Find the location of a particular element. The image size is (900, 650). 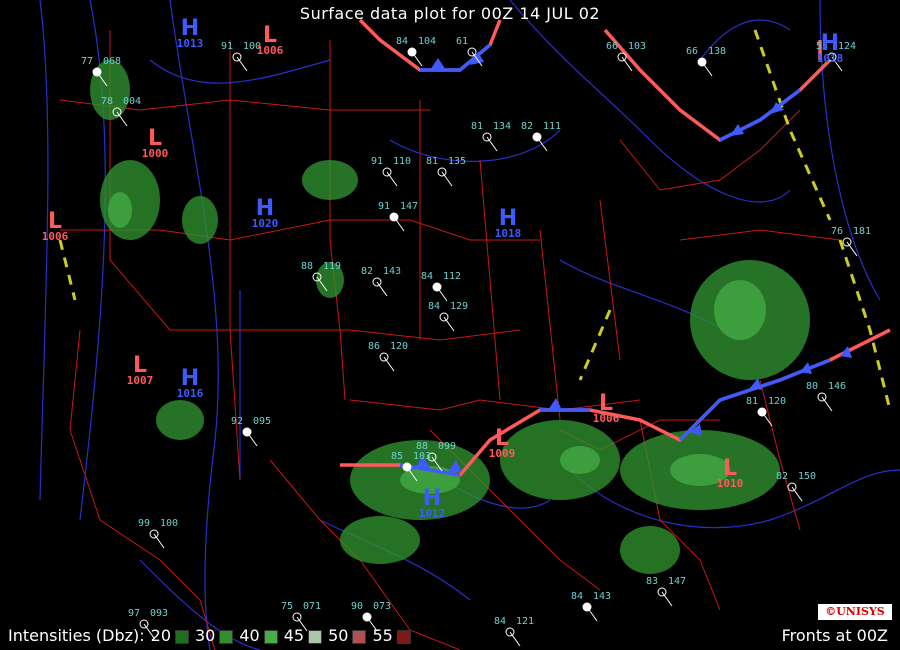

station-plot: 81 135 is located at coordinates (446, 171).